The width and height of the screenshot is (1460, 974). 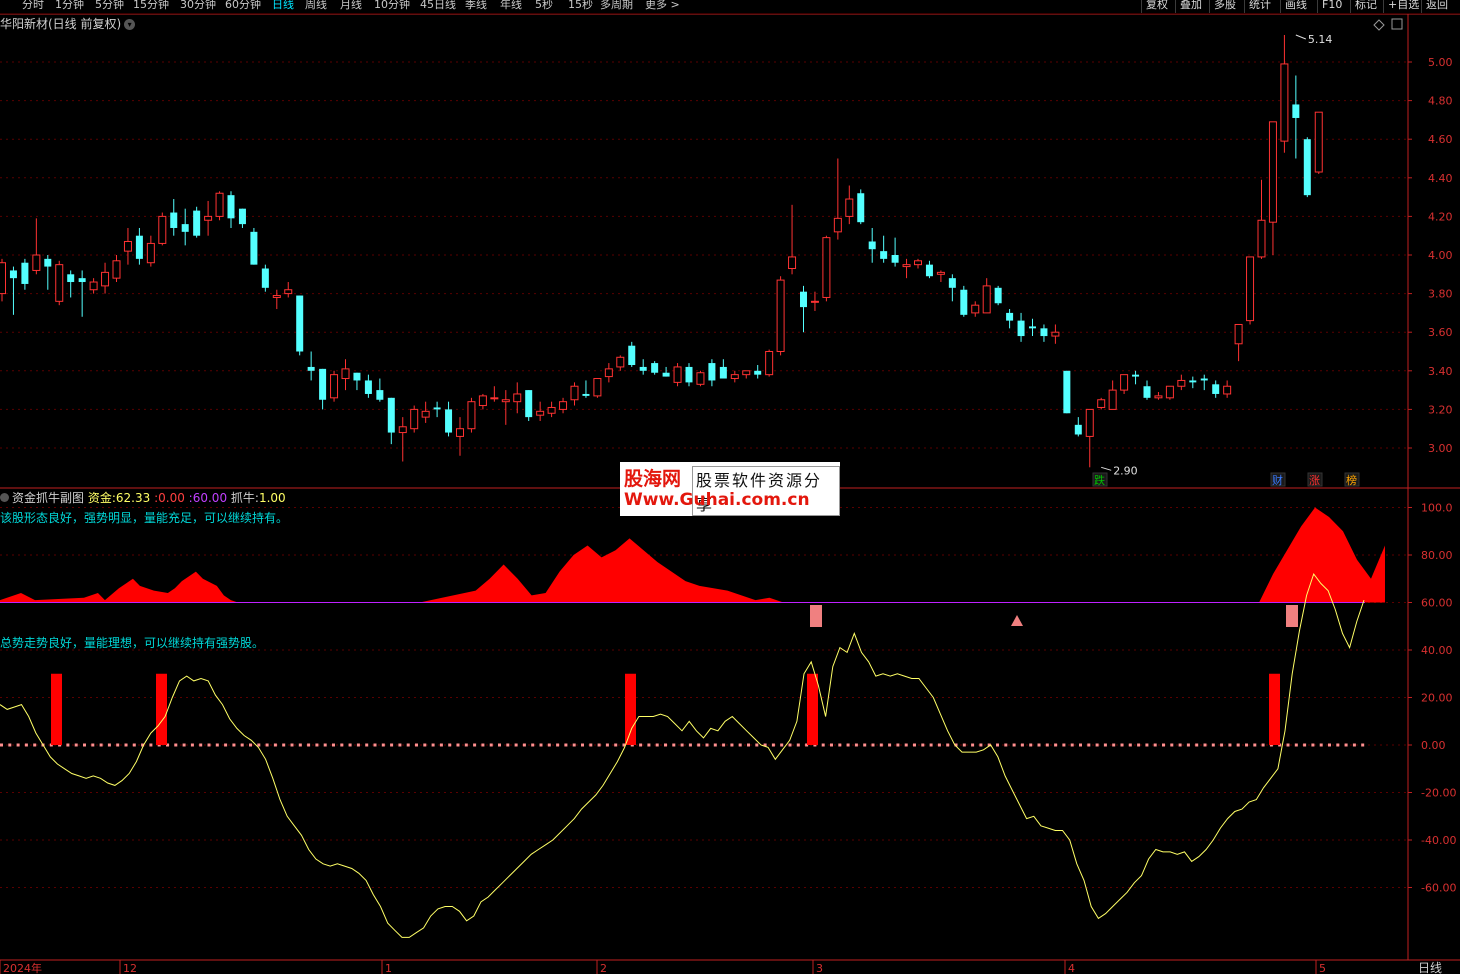 What do you see at coordinates (69, 5) in the screenshot?
I see `period-tab: 1分钟` at bounding box center [69, 5].